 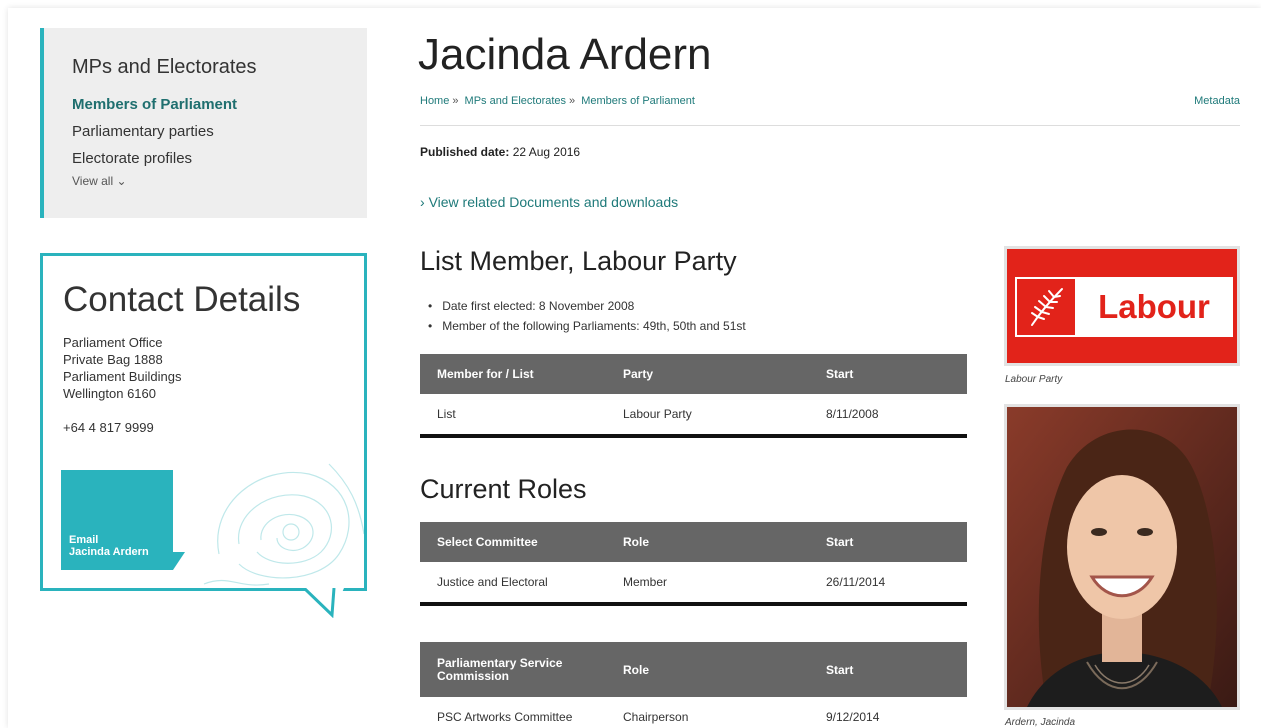 I want to click on breadcrumb-members-of-parliament: Members of Parliament, so click(x=638, y=101).